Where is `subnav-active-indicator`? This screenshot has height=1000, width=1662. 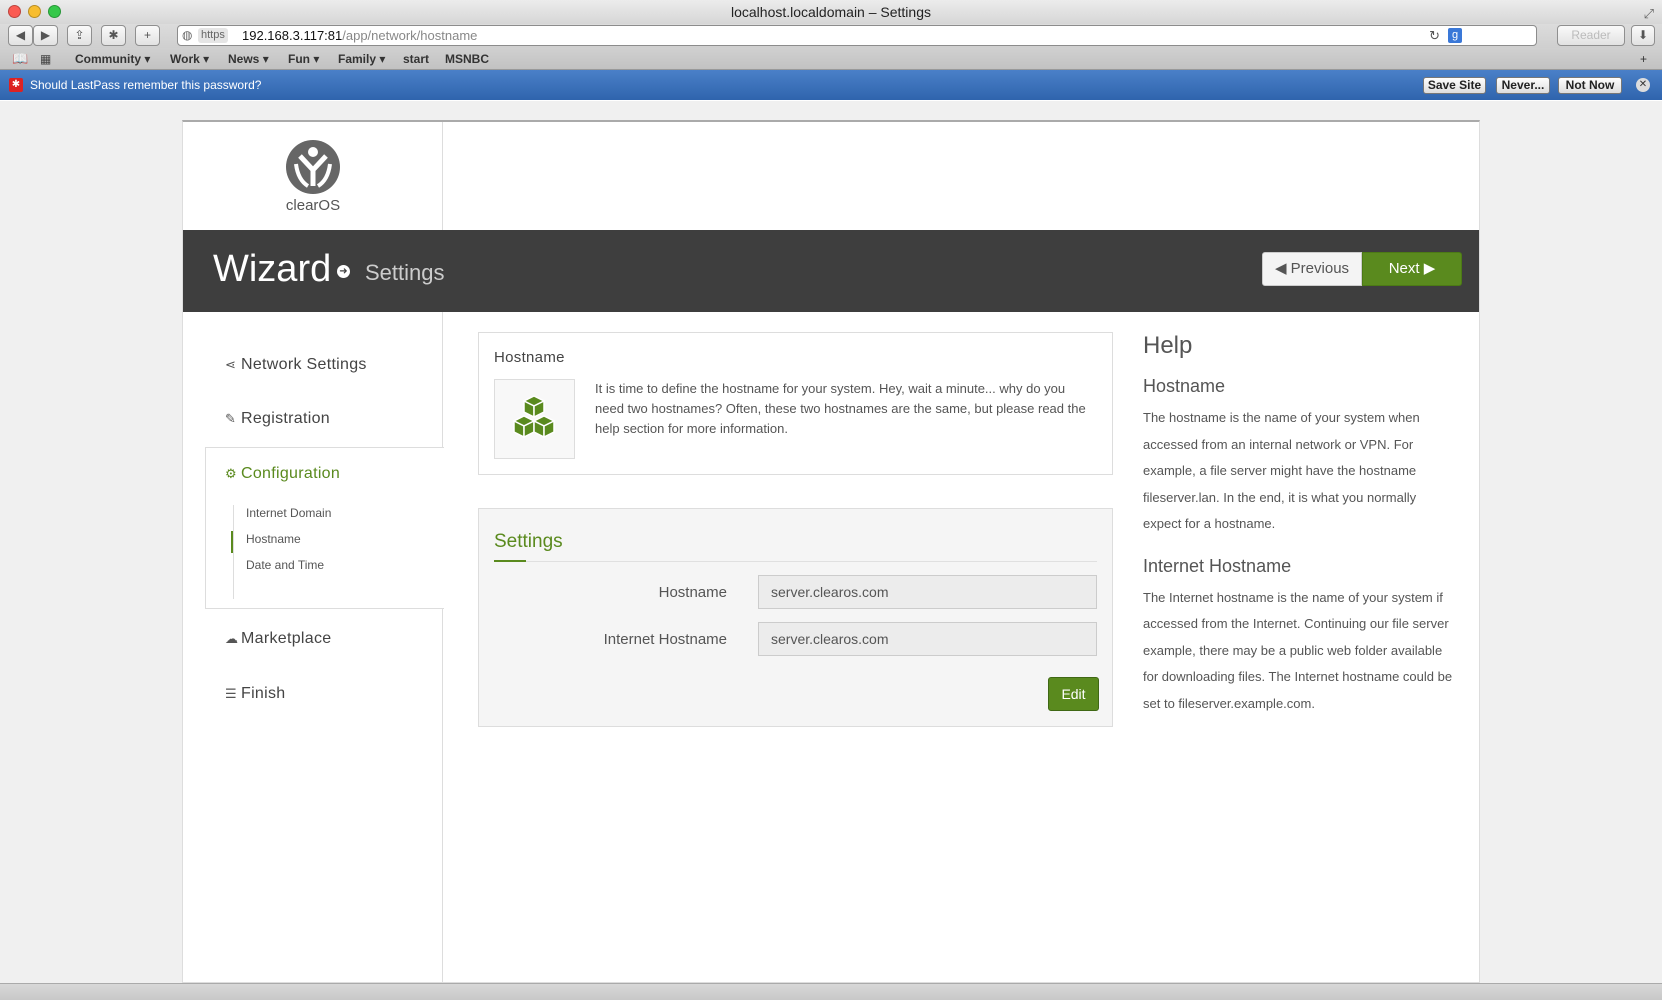
subnav-active-indicator is located at coordinates (232, 542).